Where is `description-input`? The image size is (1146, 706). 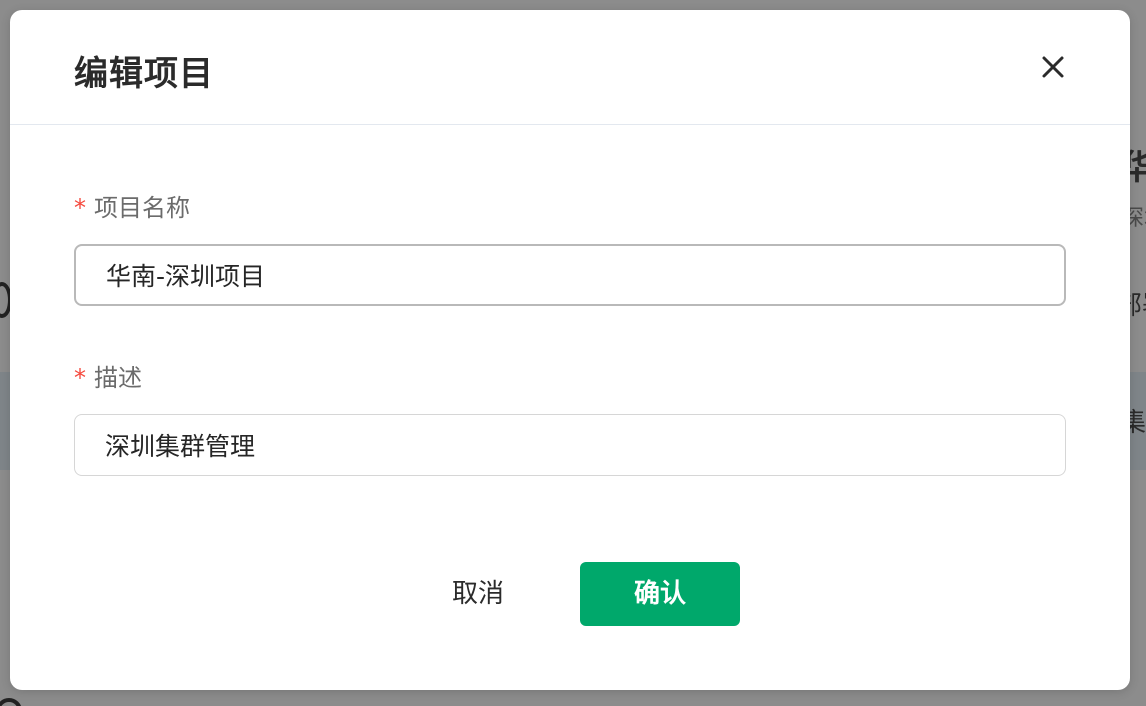 description-input is located at coordinates (570, 445).